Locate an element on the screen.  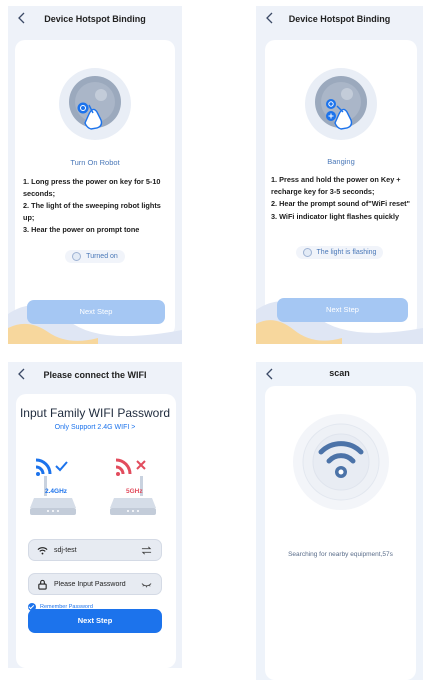
band-5ghz-label: 5GHz is located at coordinates (134, 491).